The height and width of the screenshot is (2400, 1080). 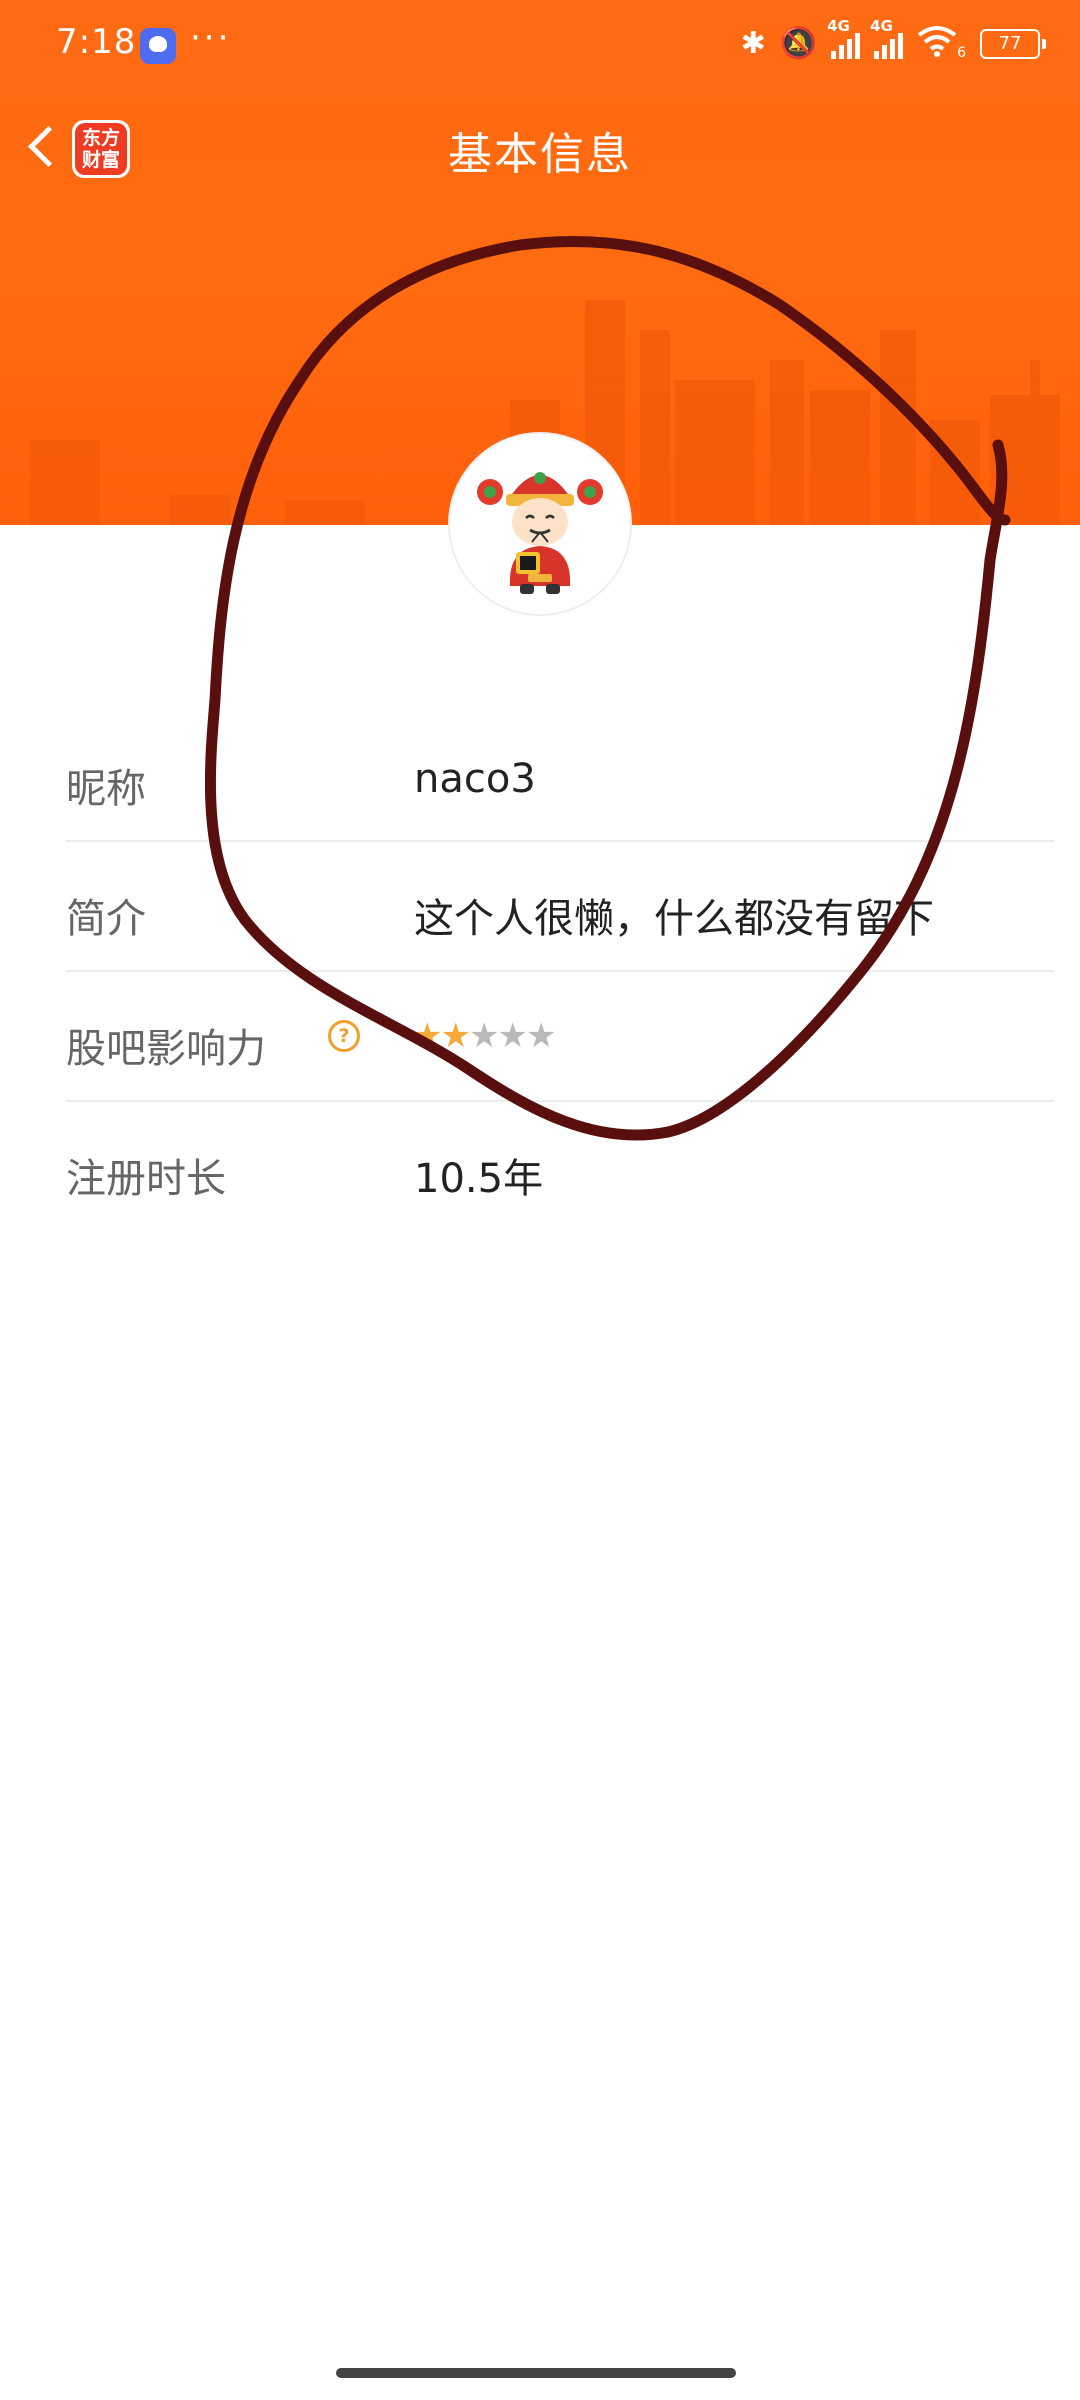 What do you see at coordinates (540, 154) in the screenshot?
I see `page-title: 基本信息` at bounding box center [540, 154].